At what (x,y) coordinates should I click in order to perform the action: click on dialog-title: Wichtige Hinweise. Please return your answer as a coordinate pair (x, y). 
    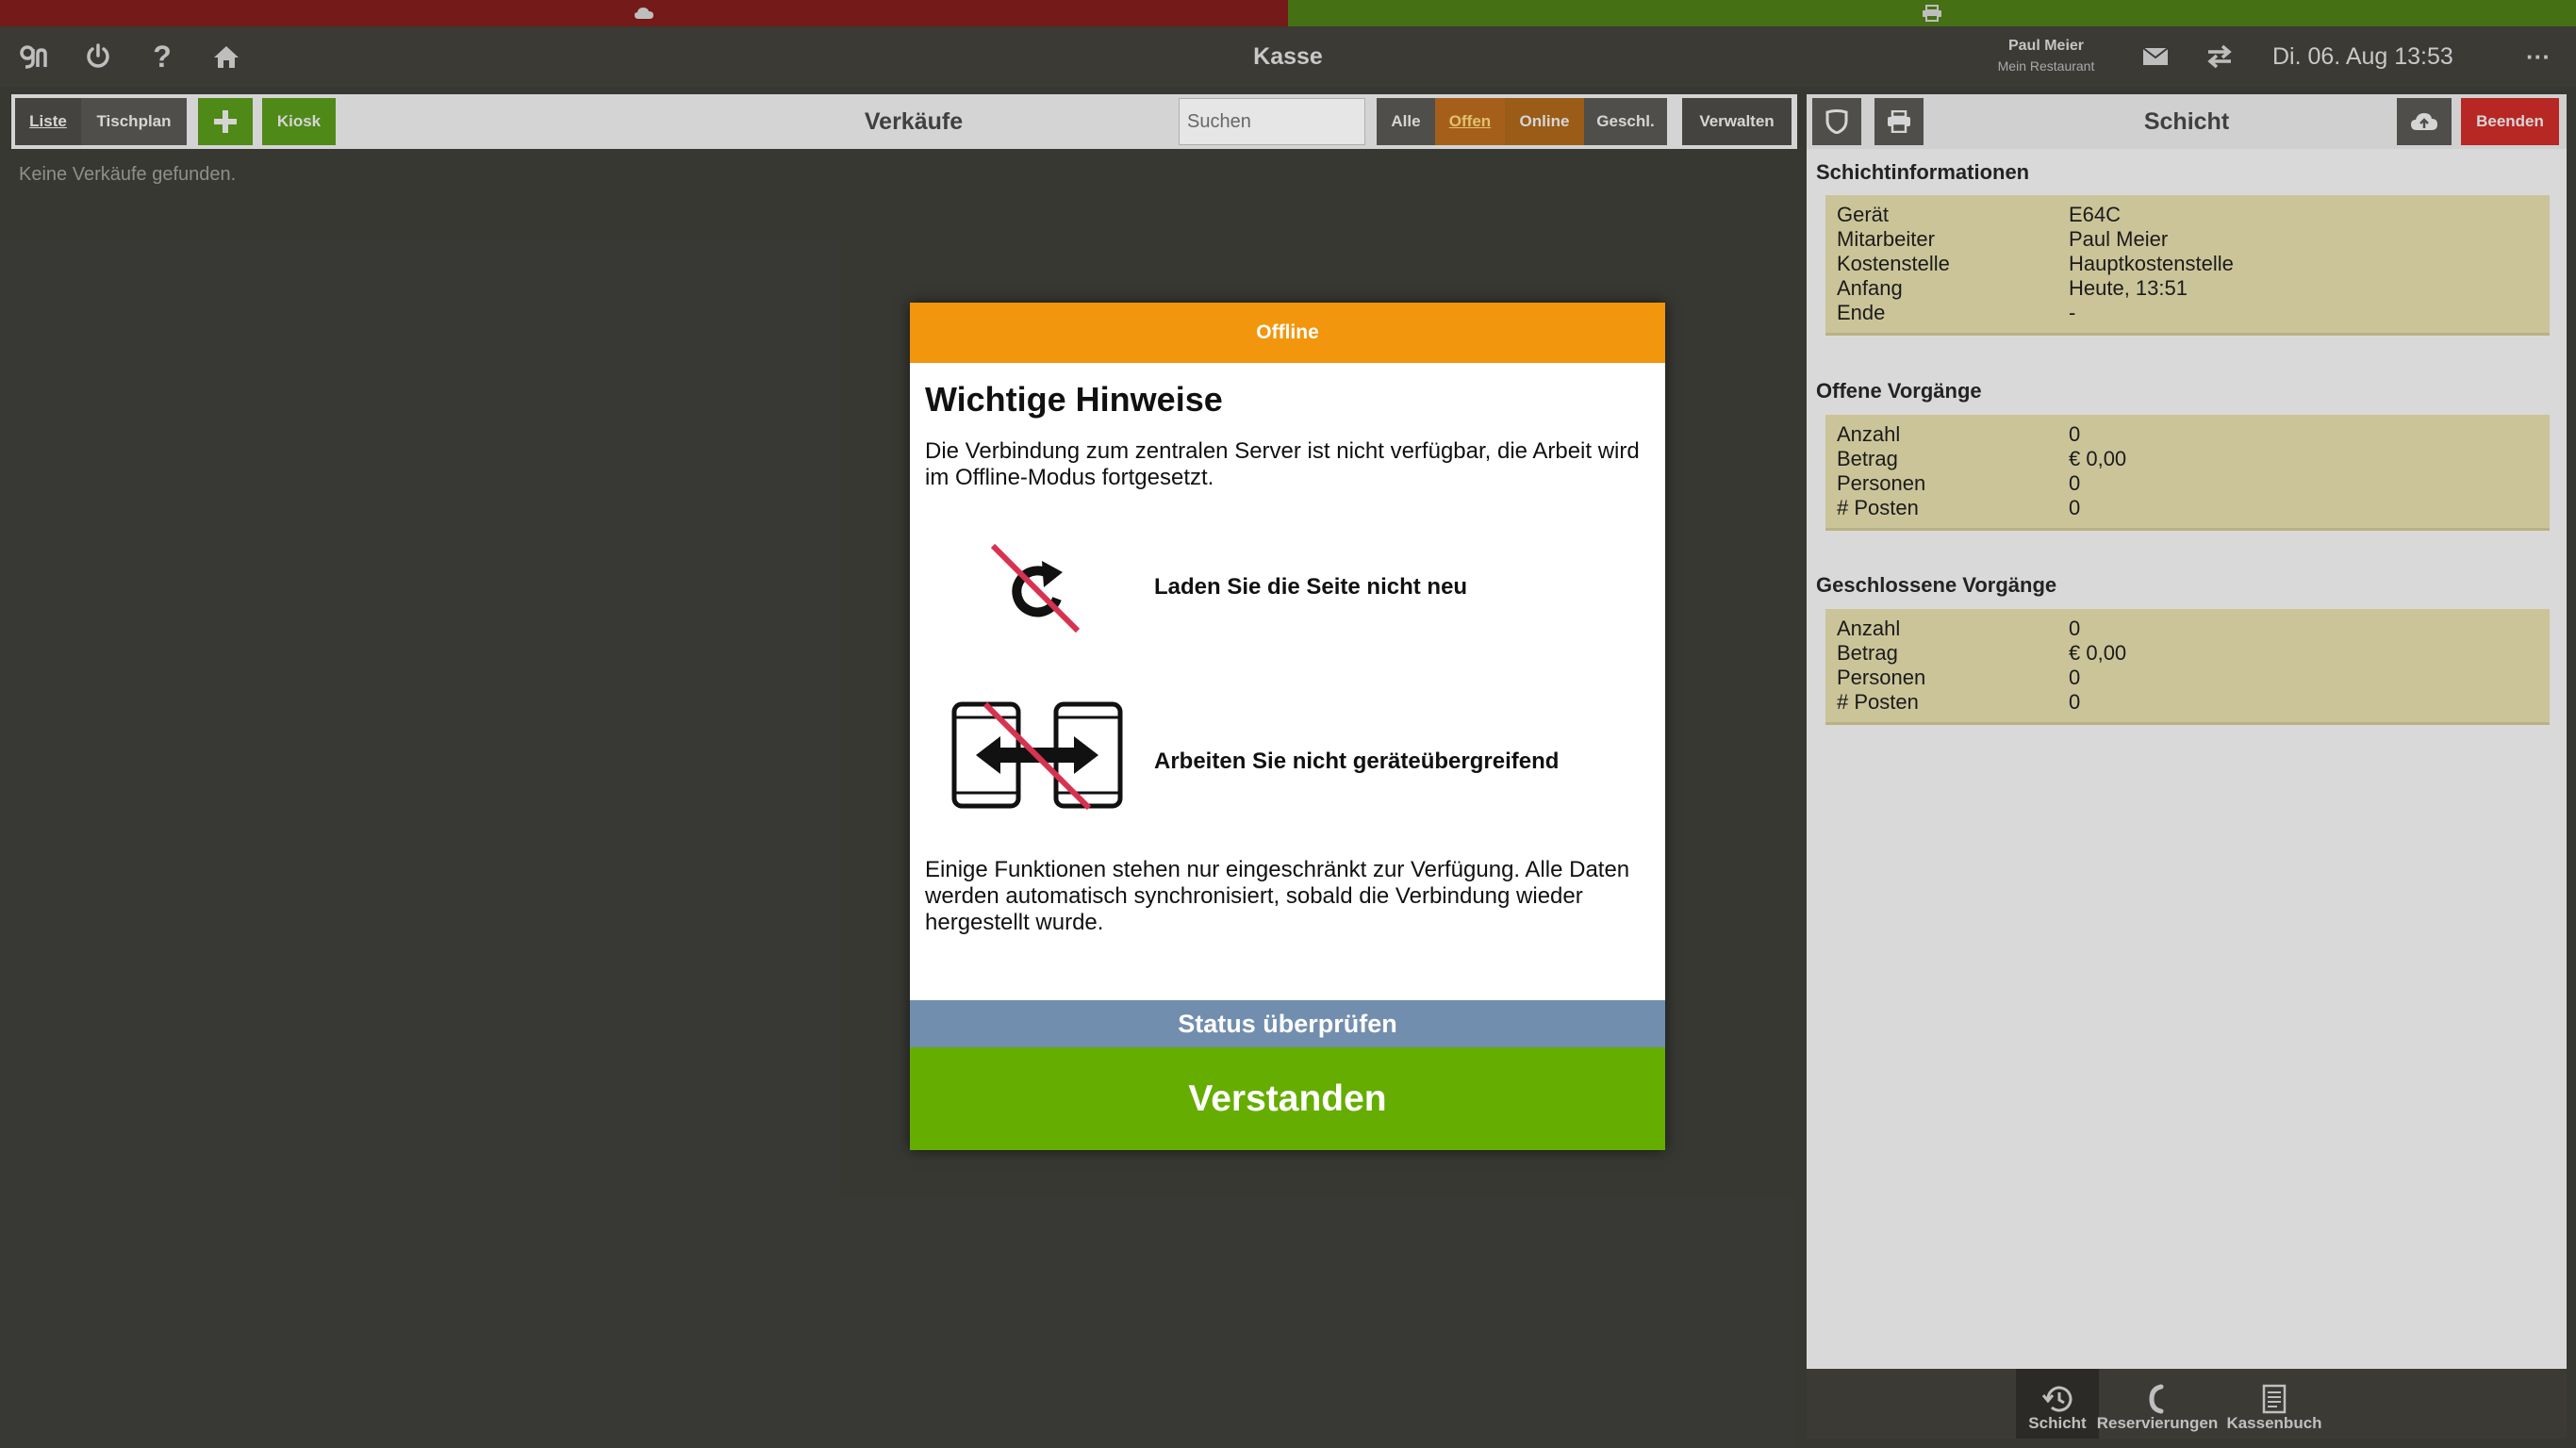
    Looking at the image, I should click on (1074, 399).